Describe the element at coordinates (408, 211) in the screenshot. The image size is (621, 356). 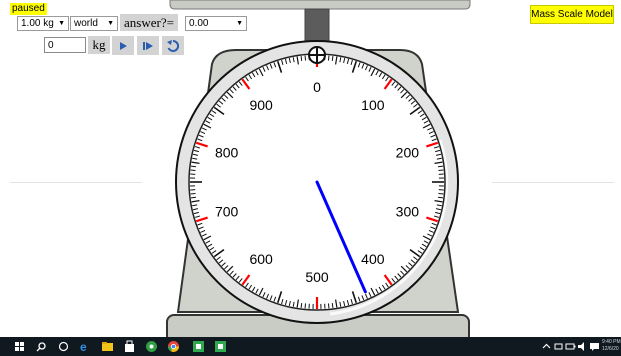
I see `dial-label-300: 300` at that location.